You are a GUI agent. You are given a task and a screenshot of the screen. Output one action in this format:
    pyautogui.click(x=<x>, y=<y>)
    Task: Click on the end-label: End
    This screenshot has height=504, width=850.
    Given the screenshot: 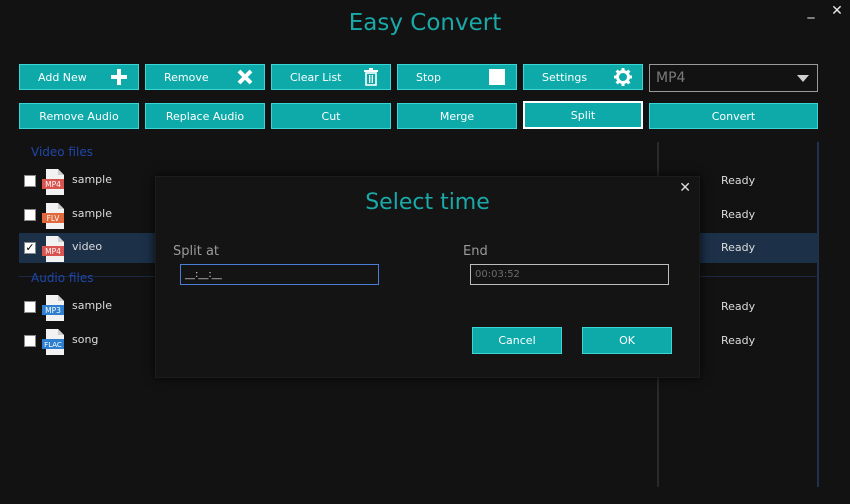 What is the action you would take?
    pyautogui.click(x=475, y=251)
    